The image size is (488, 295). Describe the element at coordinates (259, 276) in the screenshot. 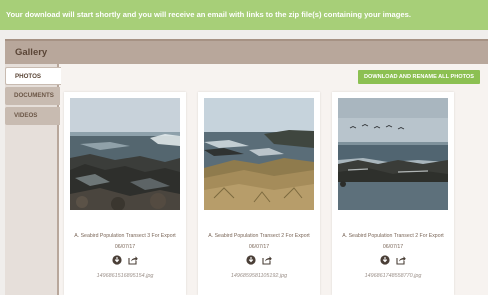

I see `photo-filename: 1496859581105192.jpg` at that location.